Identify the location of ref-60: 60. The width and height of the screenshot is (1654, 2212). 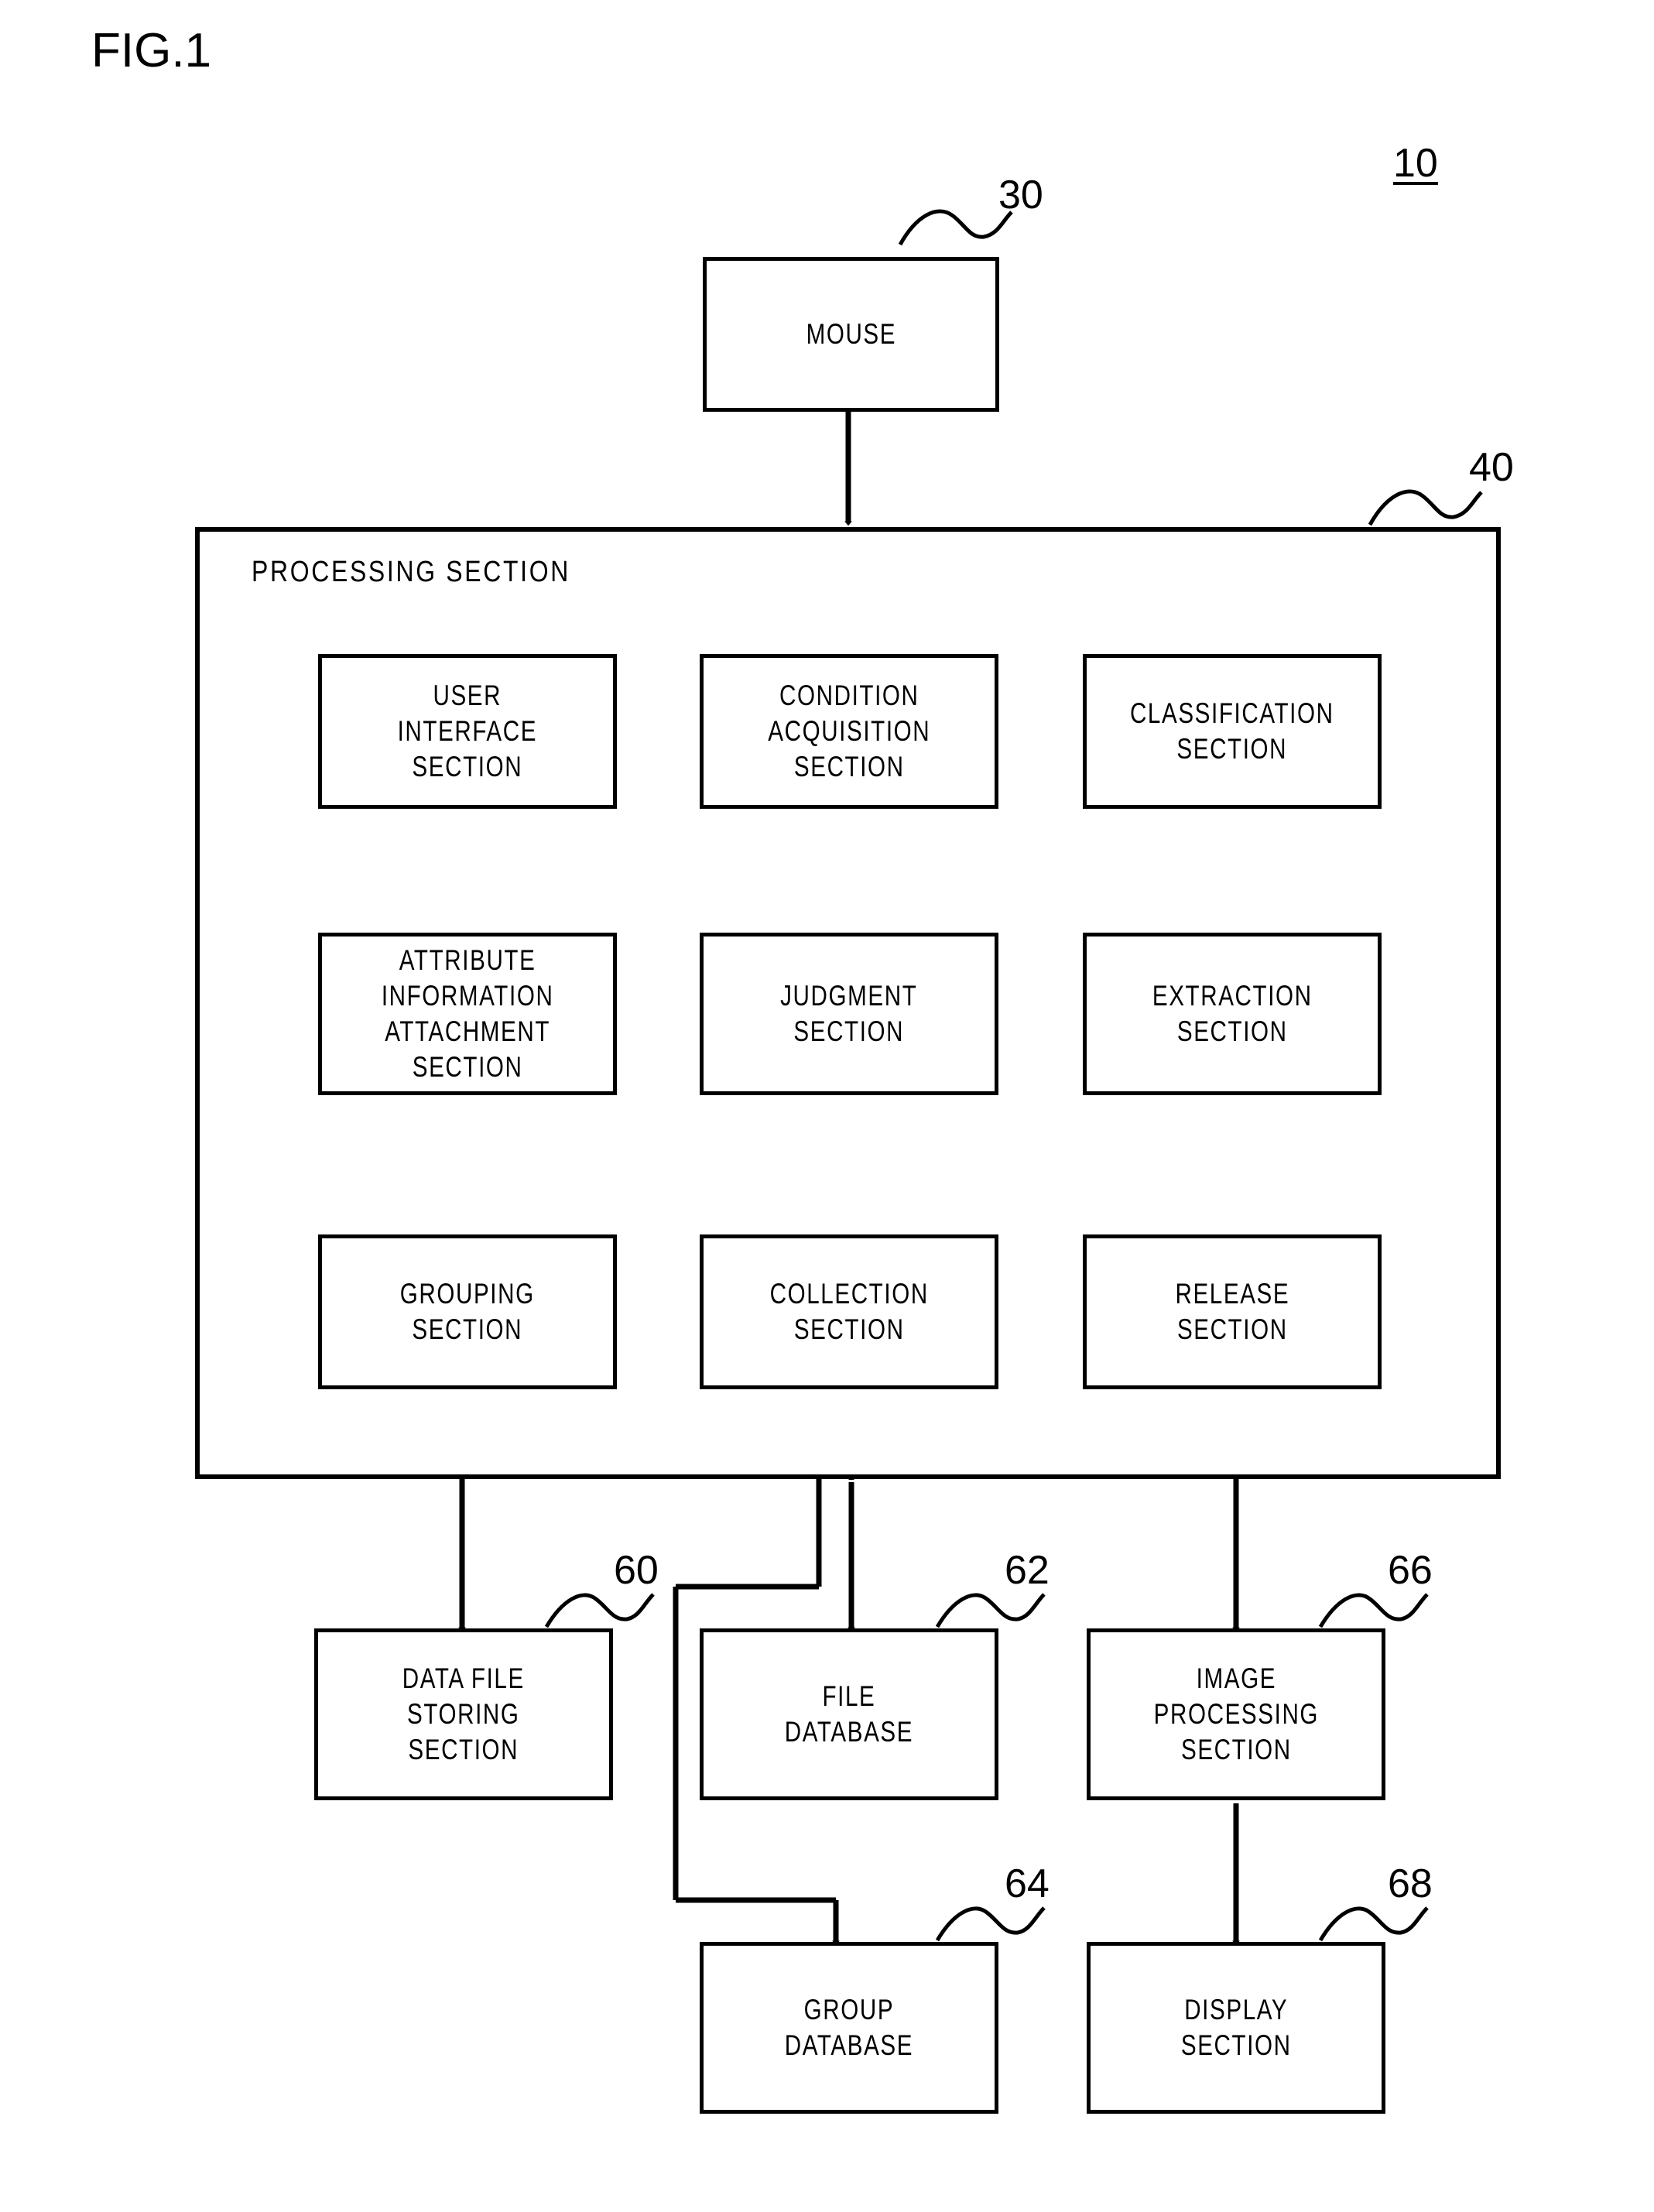
(636, 1570).